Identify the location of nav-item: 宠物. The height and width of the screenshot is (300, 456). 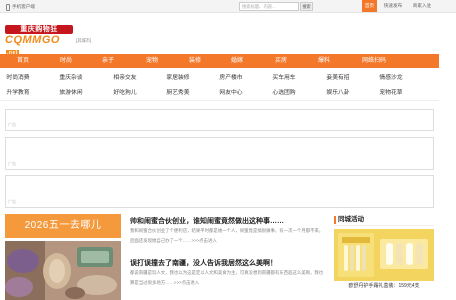
(152, 61).